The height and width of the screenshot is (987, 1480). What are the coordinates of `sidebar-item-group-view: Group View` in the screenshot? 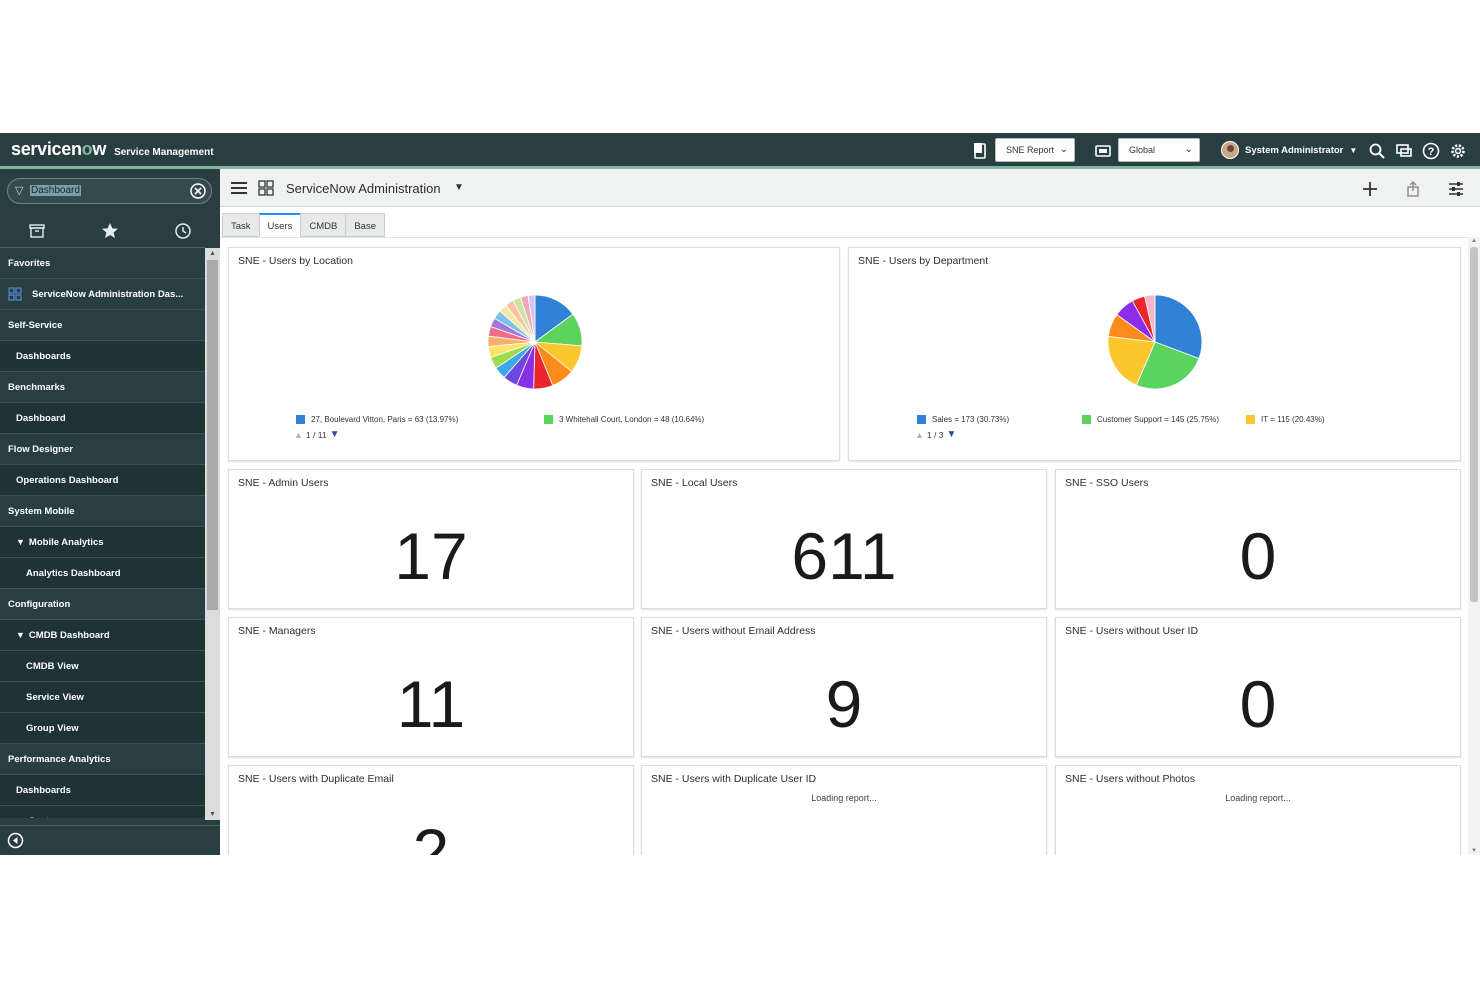 It's located at (102, 728).